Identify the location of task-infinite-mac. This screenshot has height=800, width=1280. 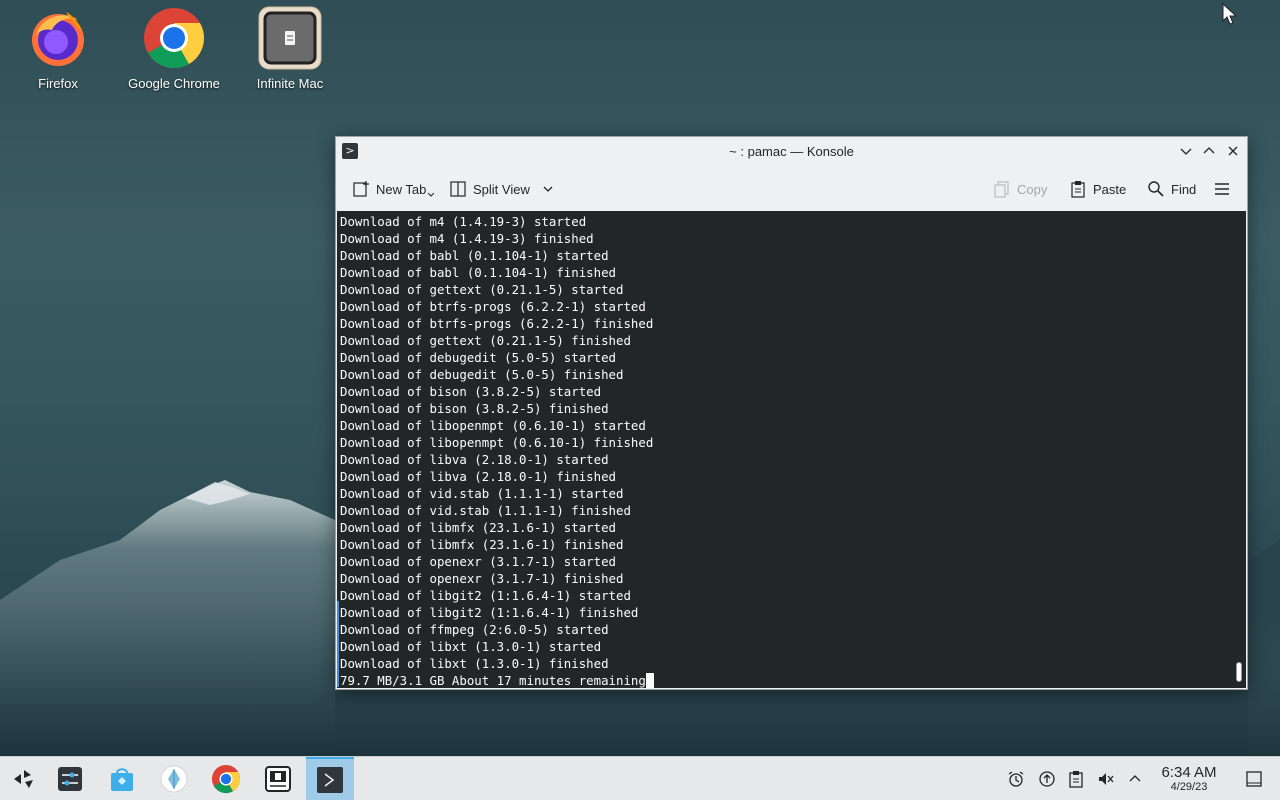
(278, 778).